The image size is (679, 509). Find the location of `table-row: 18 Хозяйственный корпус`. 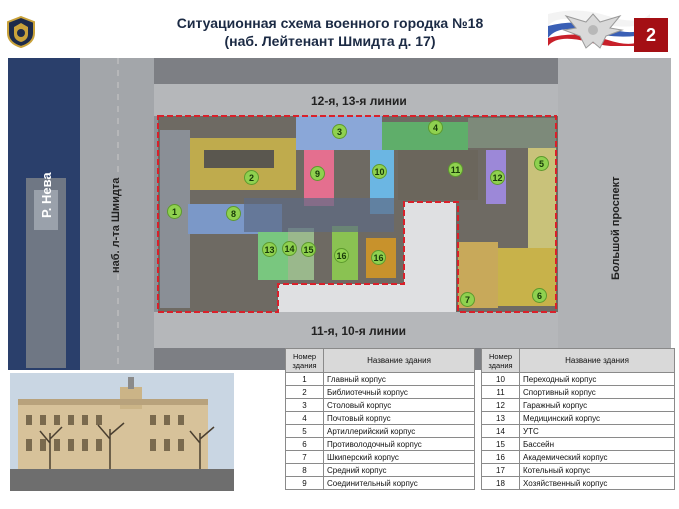

table-row: 18 Хозяйственный корпус is located at coordinates (578, 483).